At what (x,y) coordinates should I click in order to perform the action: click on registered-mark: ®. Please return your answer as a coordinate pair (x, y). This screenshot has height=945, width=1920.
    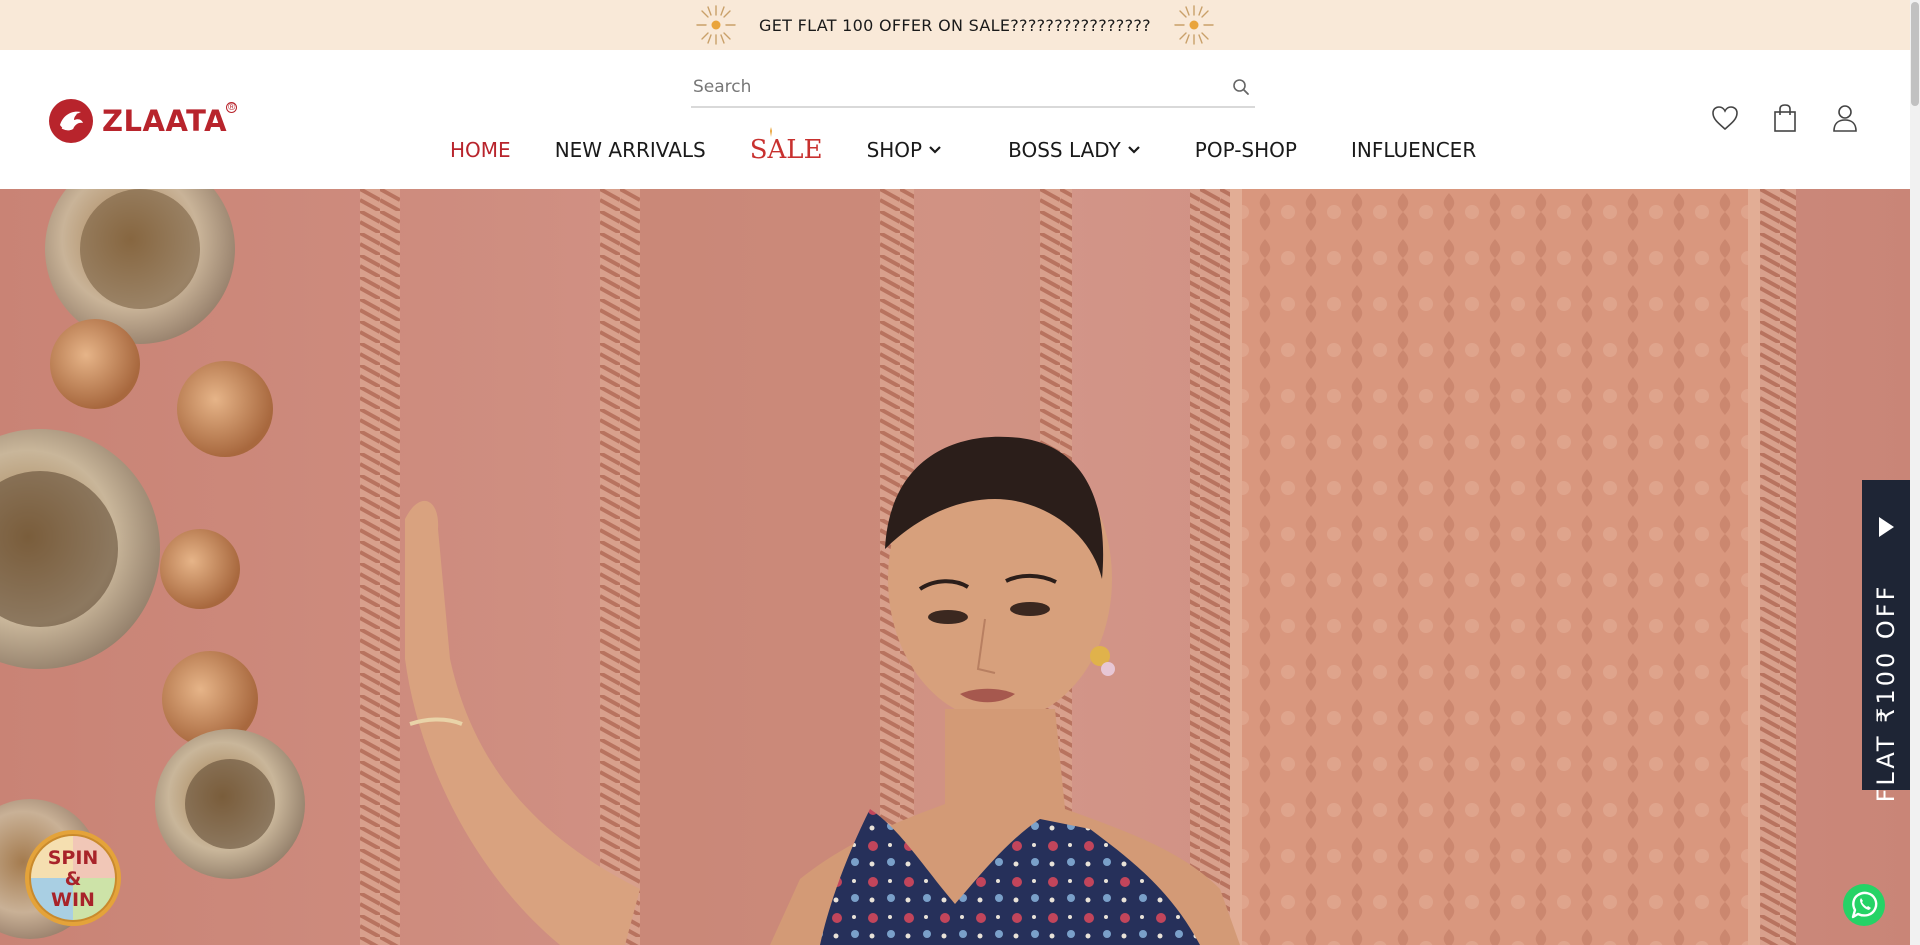
    Looking at the image, I should click on (232, 107).